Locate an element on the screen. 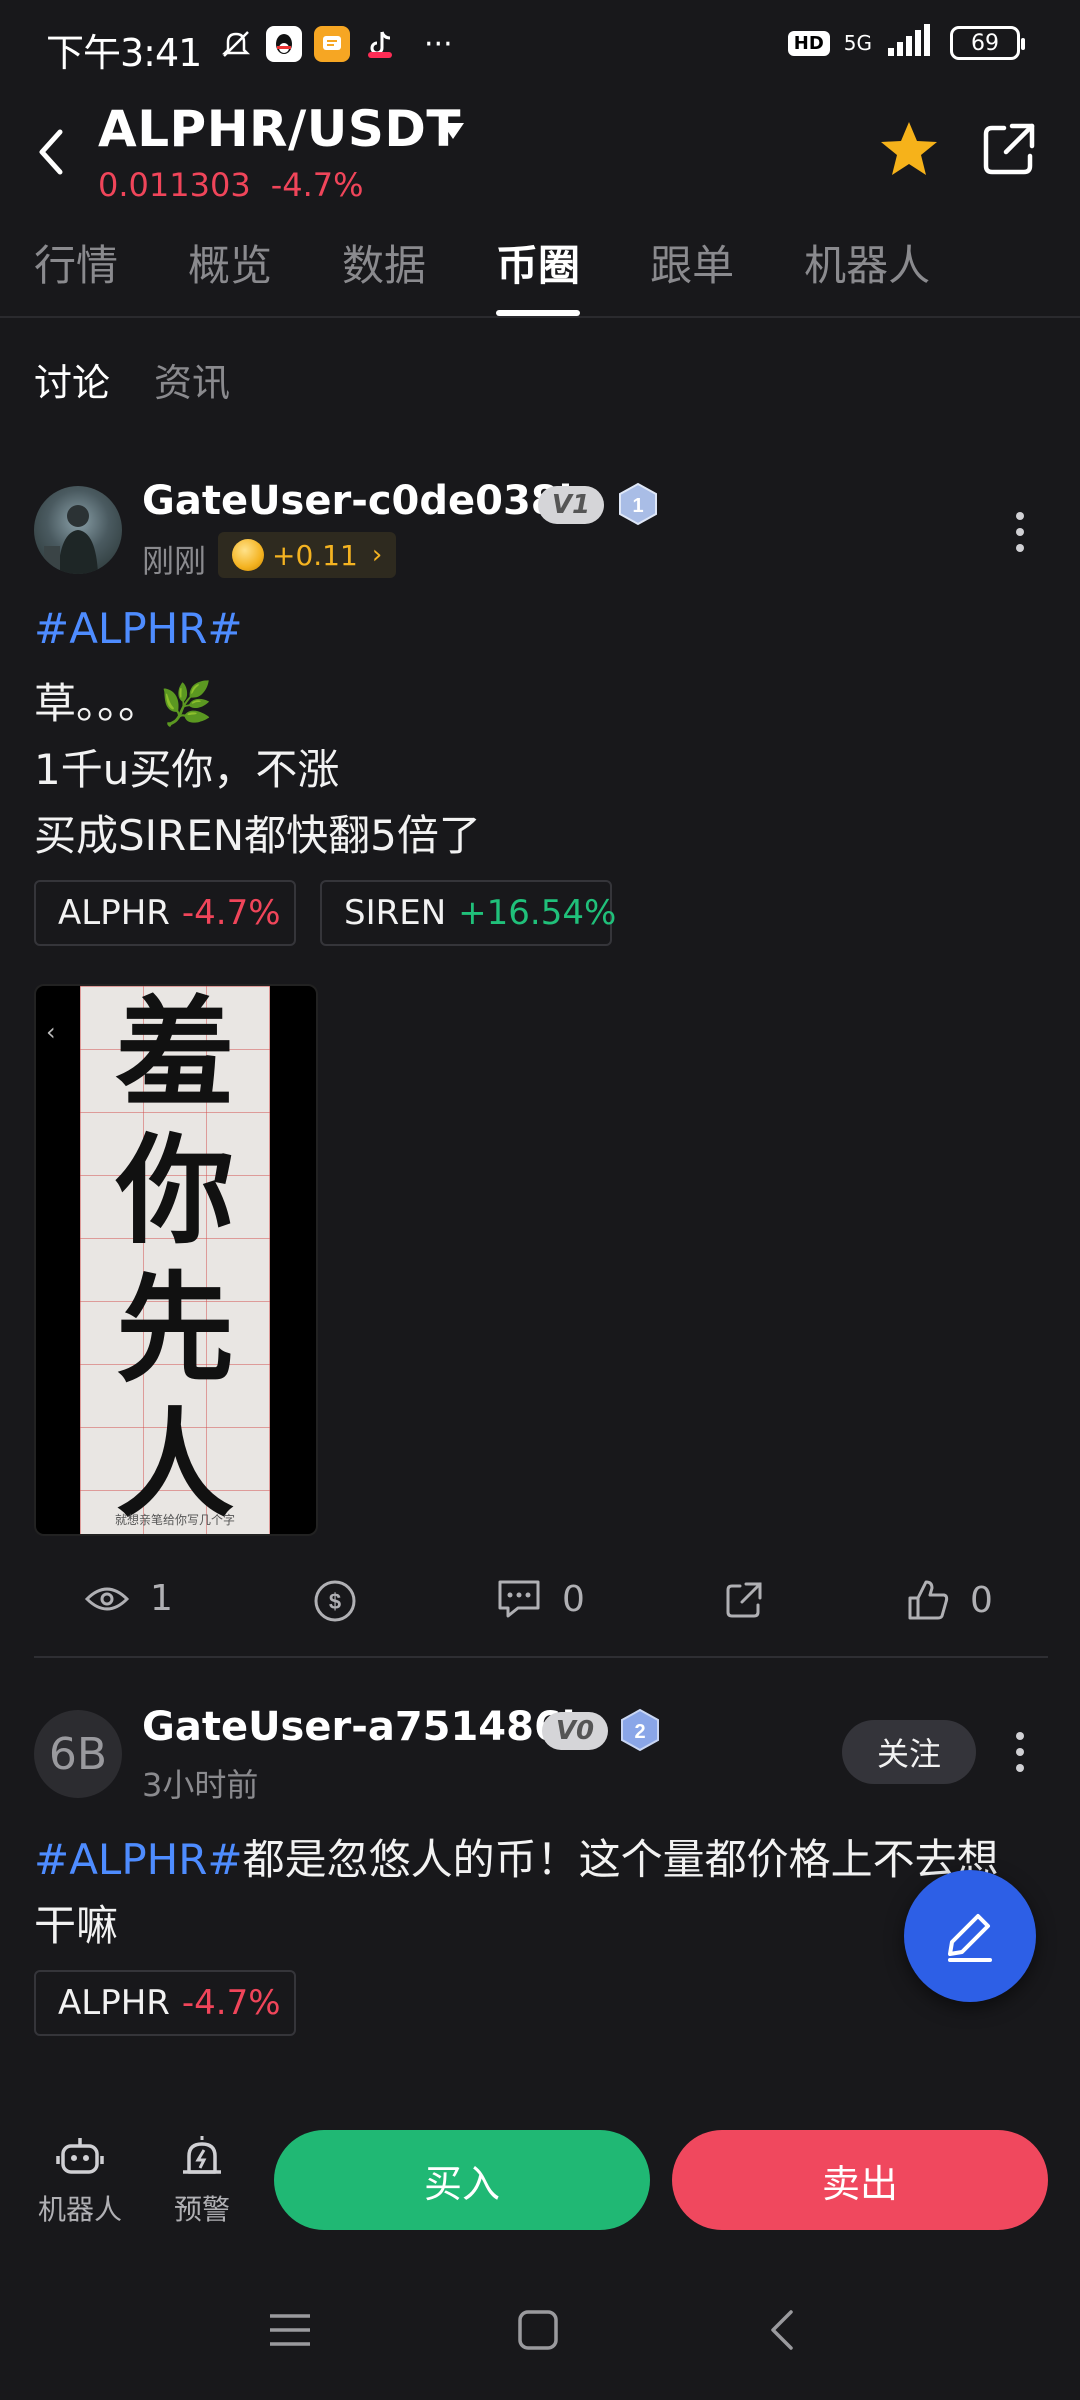  level-number: 1 is located at coordinates (637, 506).